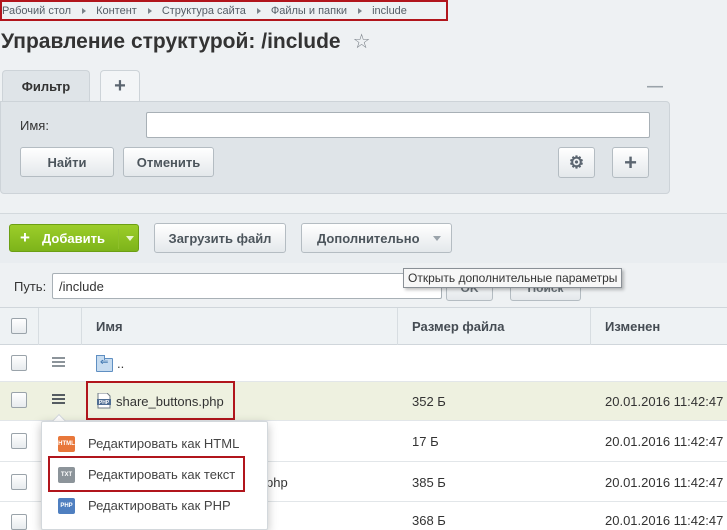 The image size is (727, 530). What do you see at coordinates (120, 363) in the screenshot?
I see `row-name: ..` at bounding box center [120, 363].